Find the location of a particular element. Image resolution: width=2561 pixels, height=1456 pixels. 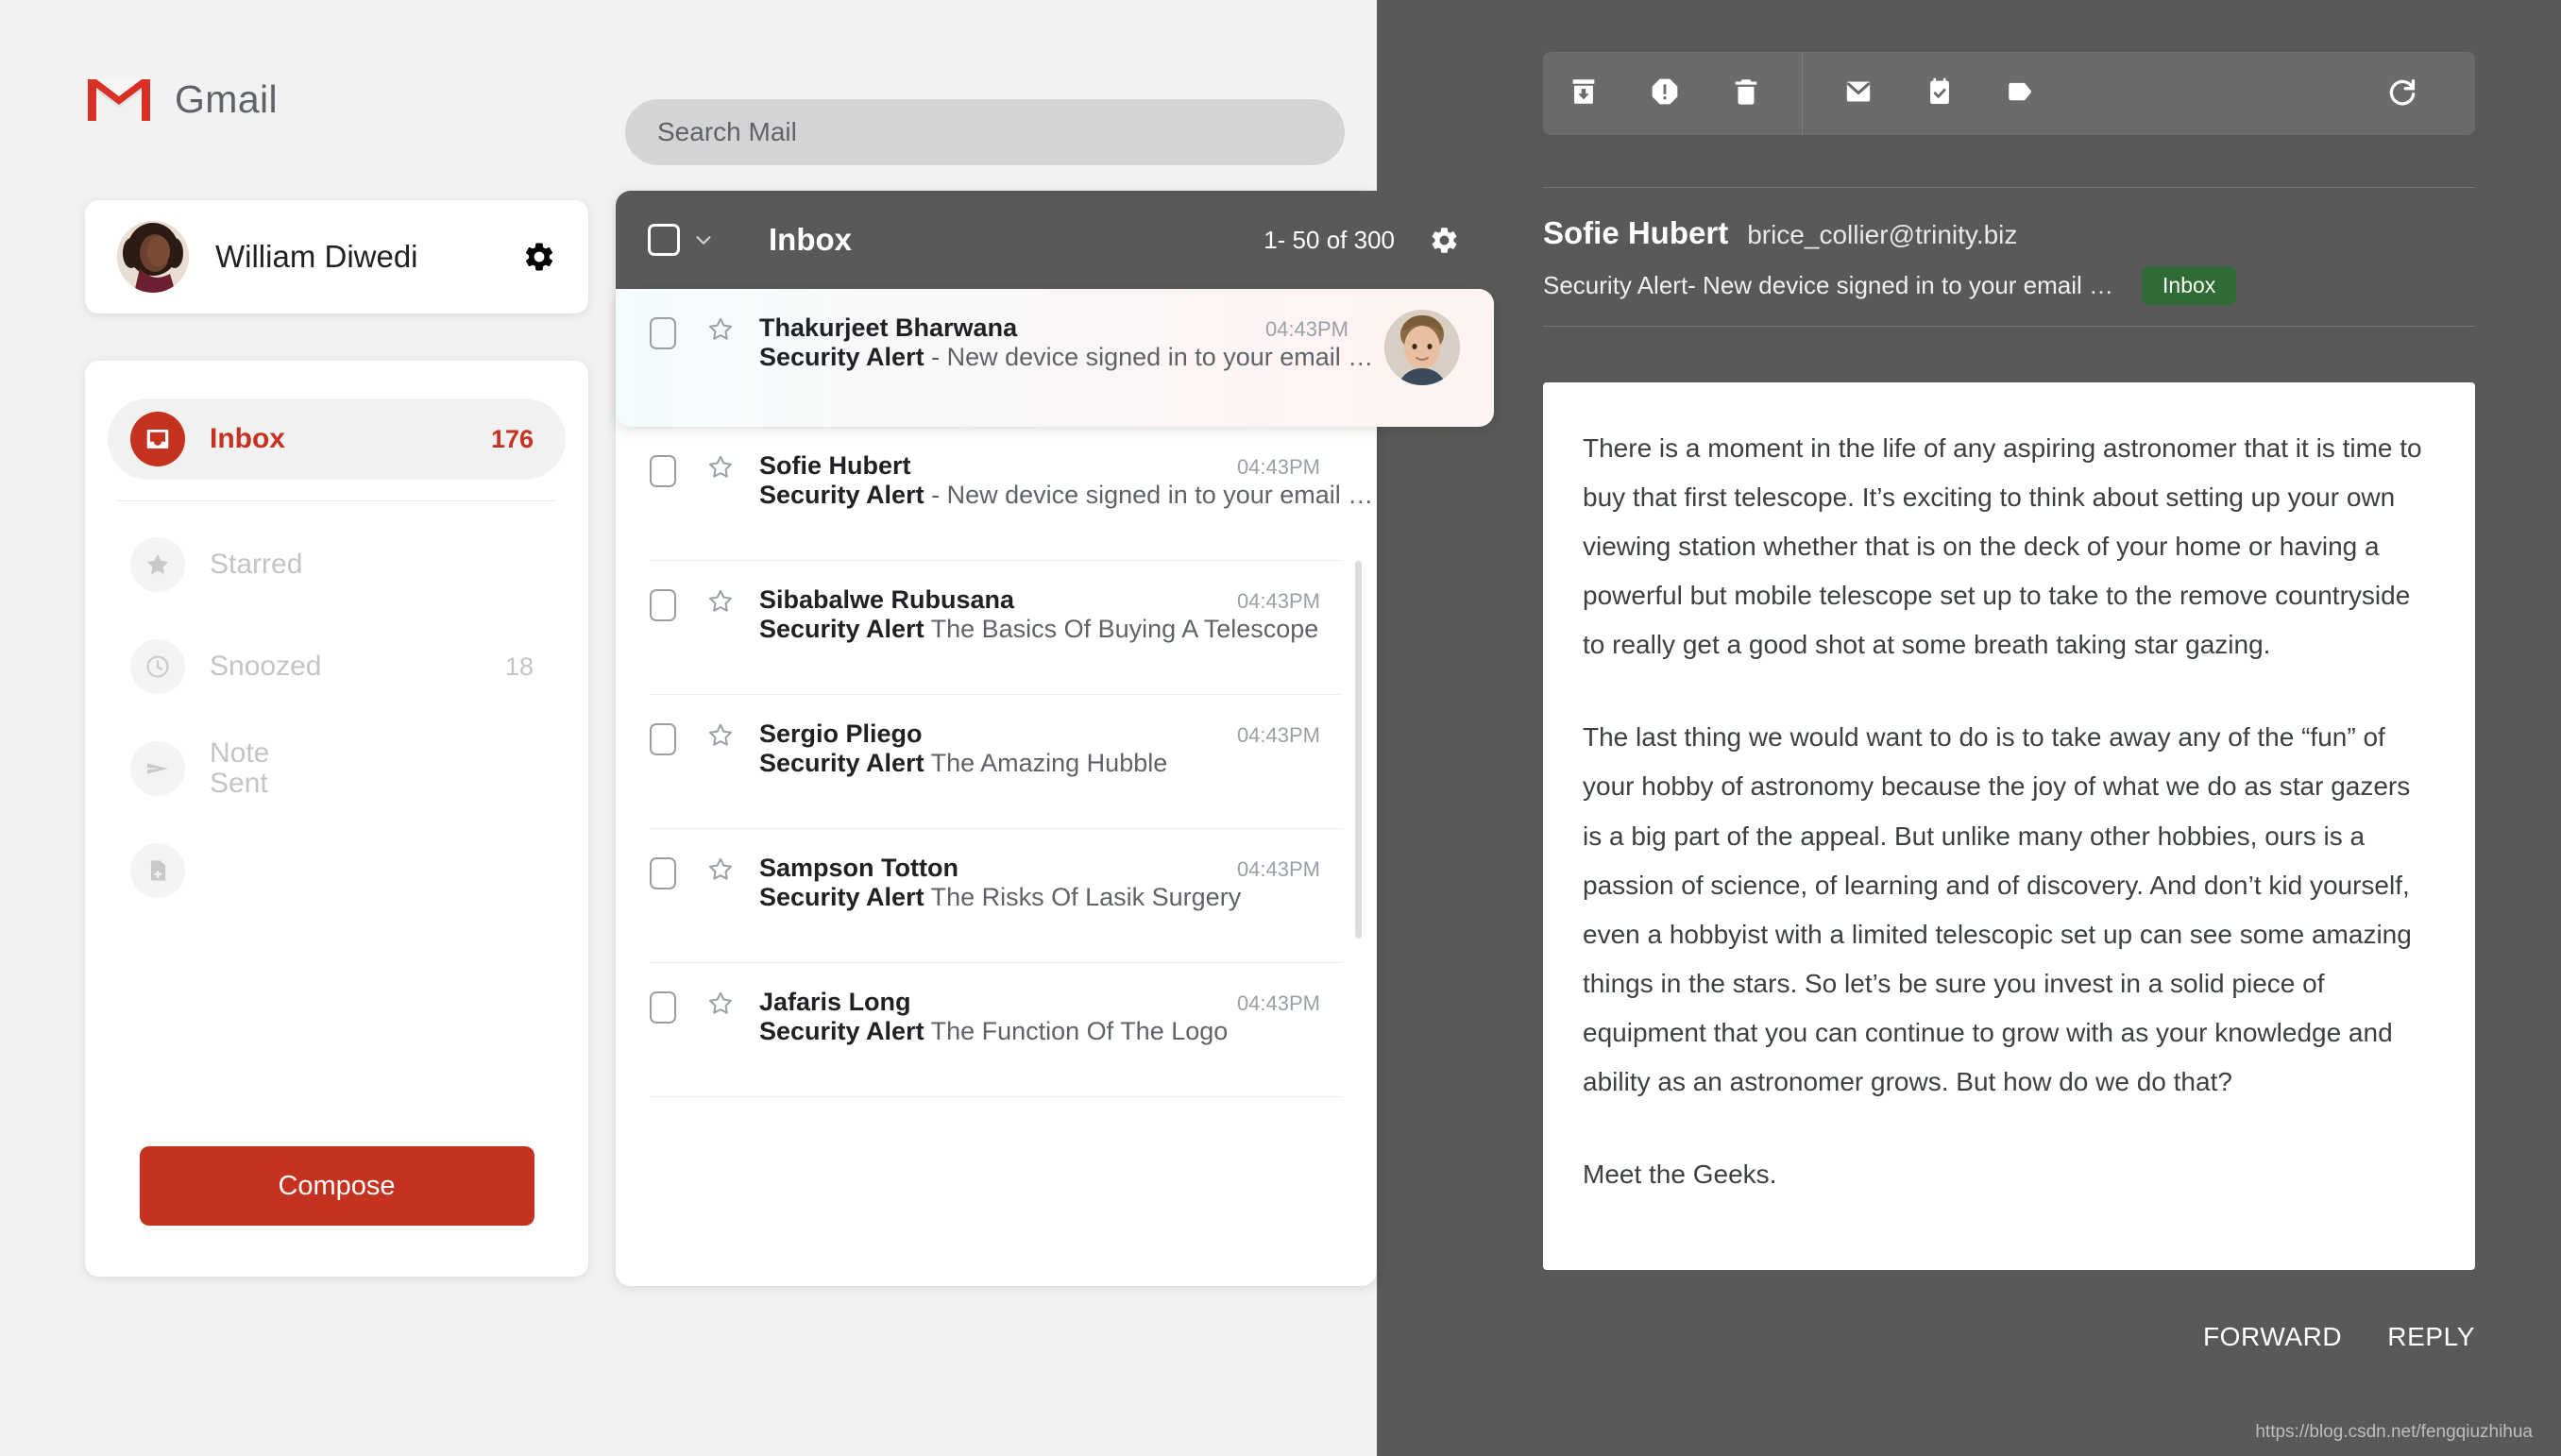

report-spam-icon is located at coordinates (1665, 94).